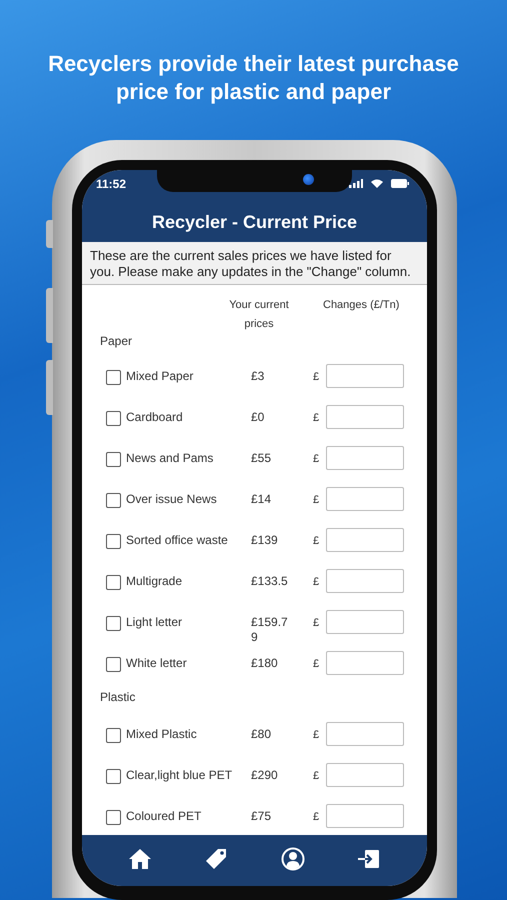 Image resolution: width=507 pixels, height=900 pixels. I want to click on item-name: Coloured PET, so click(164, 816).